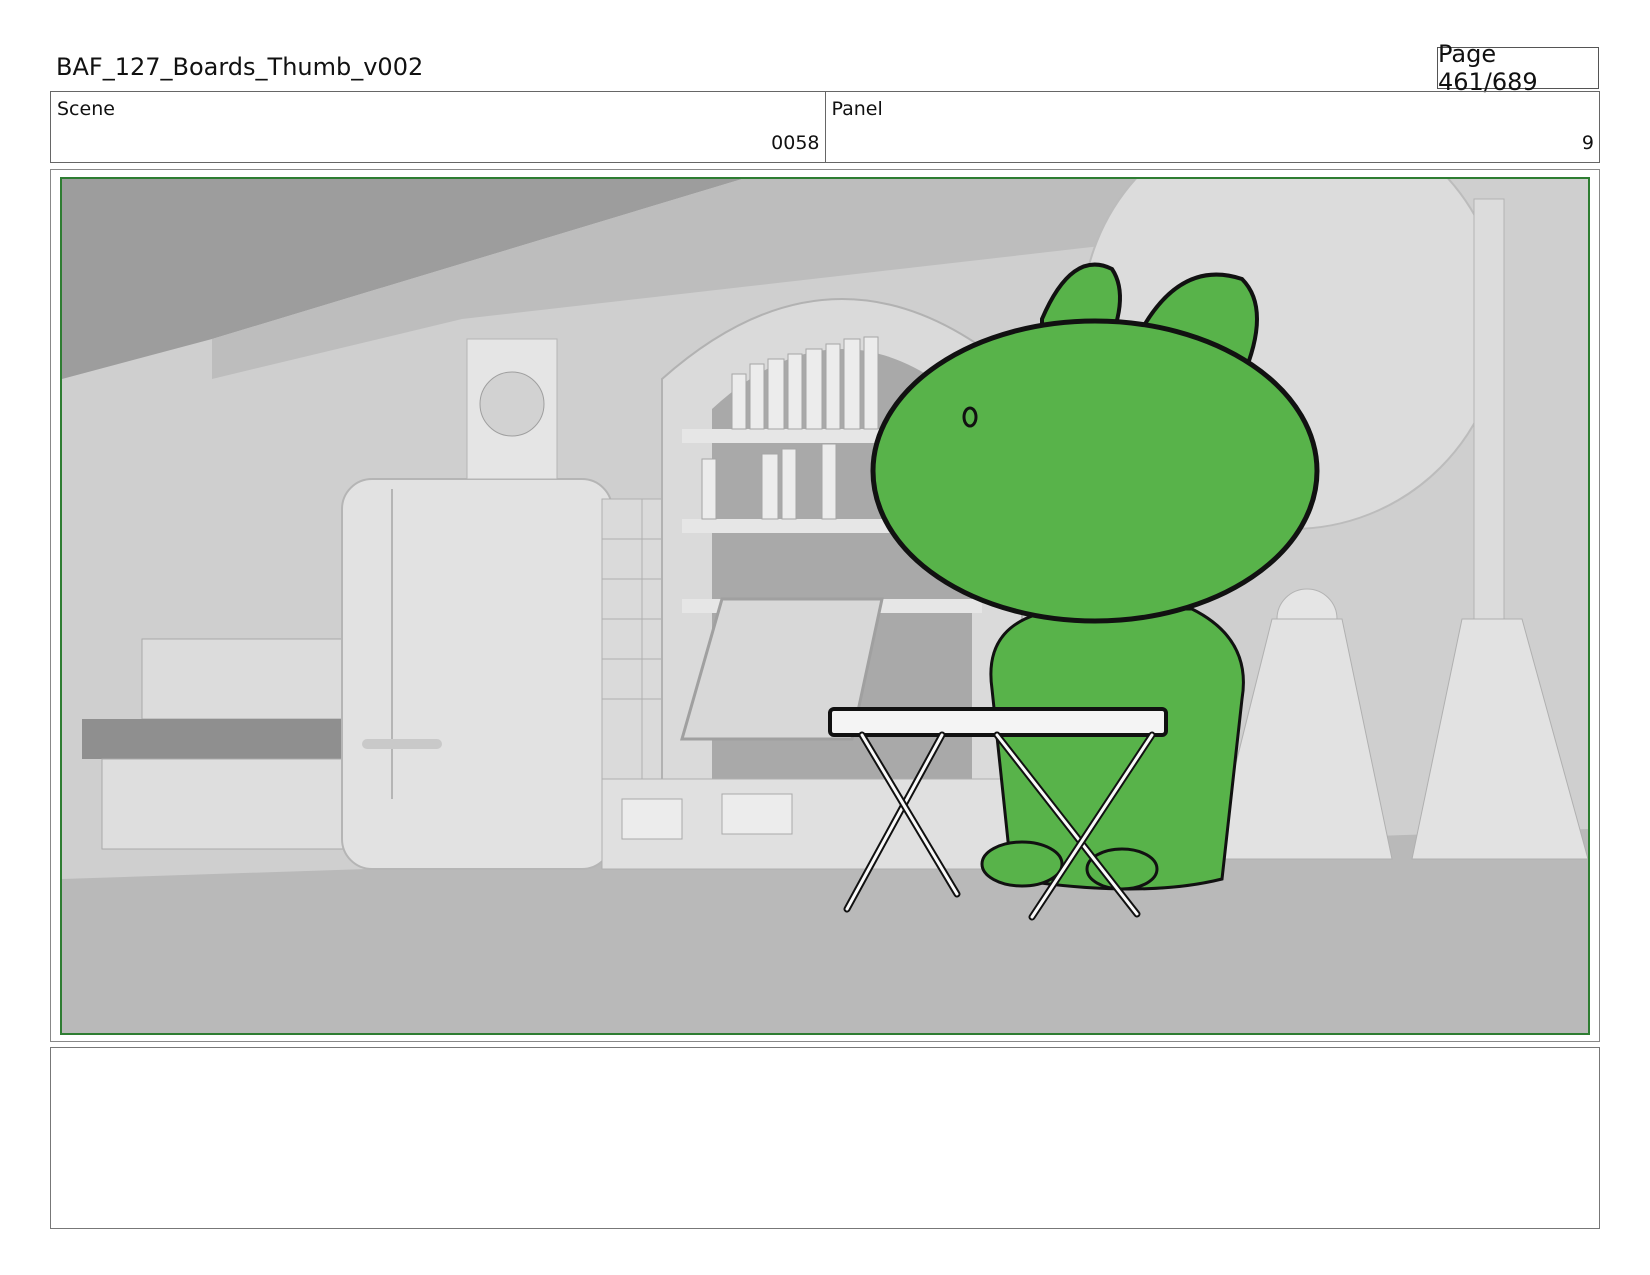 This screenshot has width=1650, height=1275. Describe the element at coordinates (477, 674) in the screenshot. I see `refrigerator` at that location.